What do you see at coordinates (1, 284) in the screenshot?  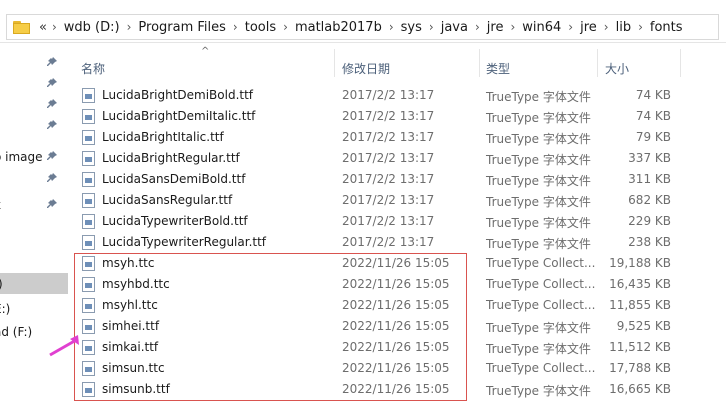 I see `nav-item-label: :)` at bounding box center [1, 284].